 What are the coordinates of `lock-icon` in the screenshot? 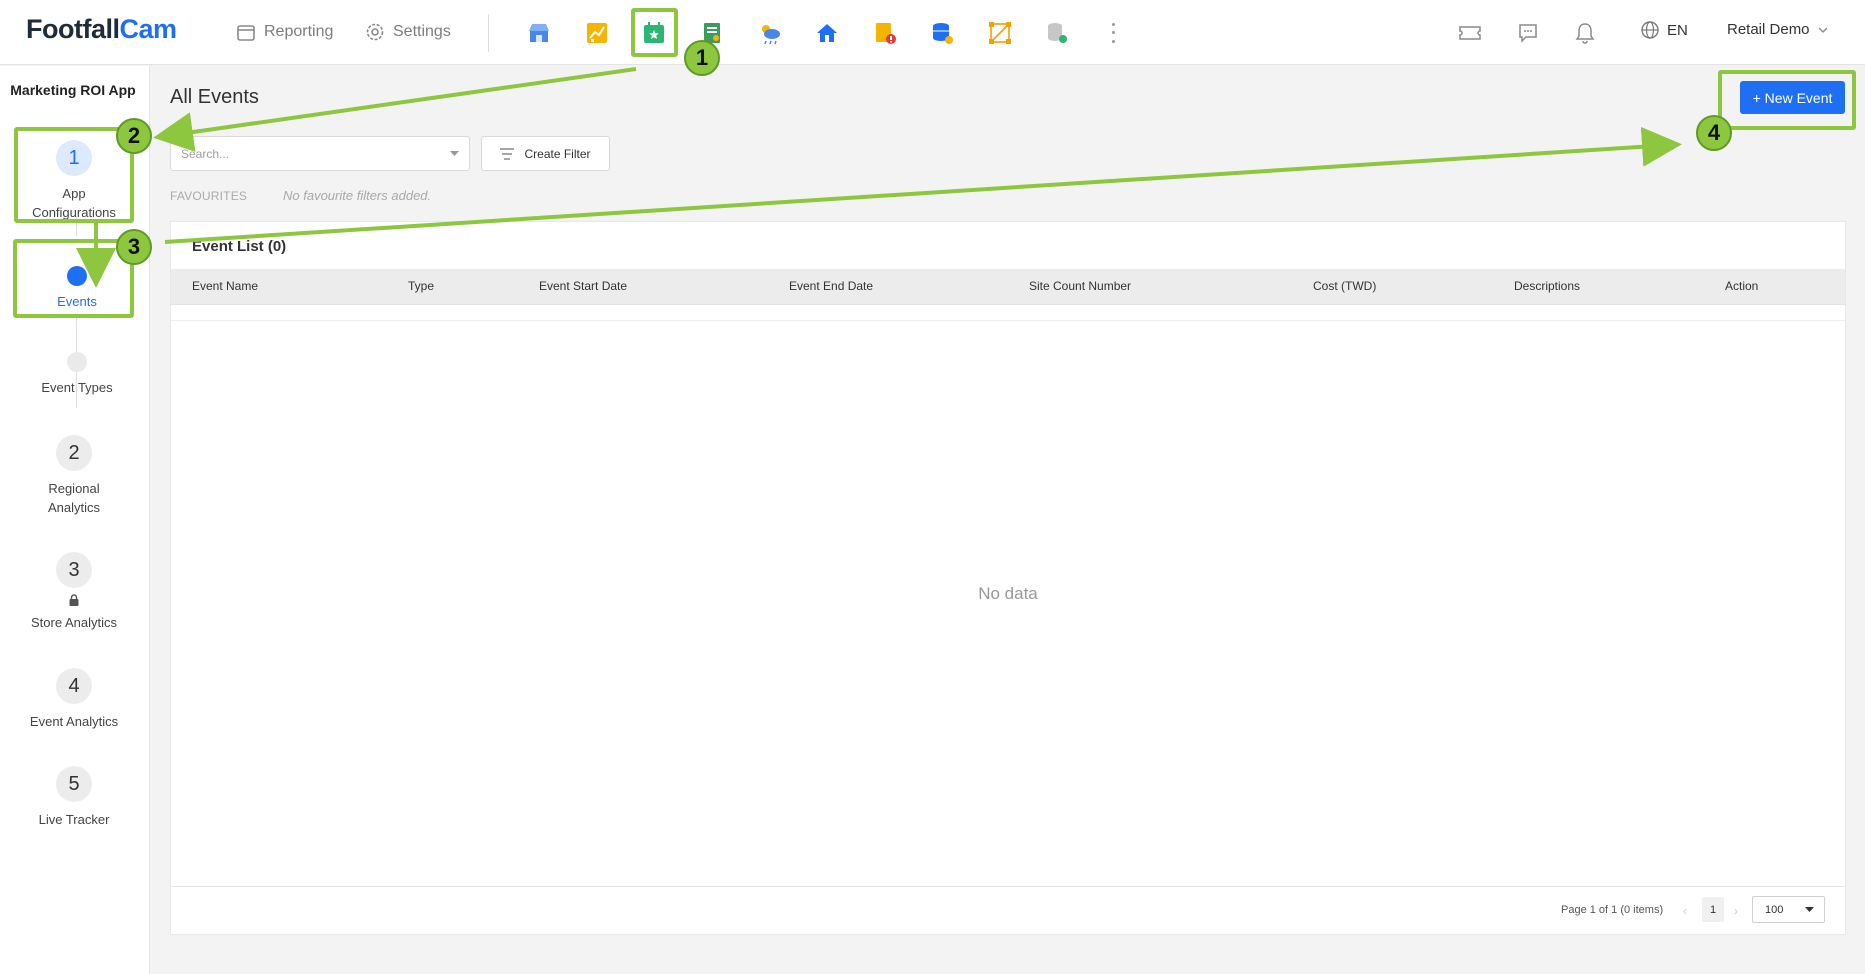 It's located at (74, 600).